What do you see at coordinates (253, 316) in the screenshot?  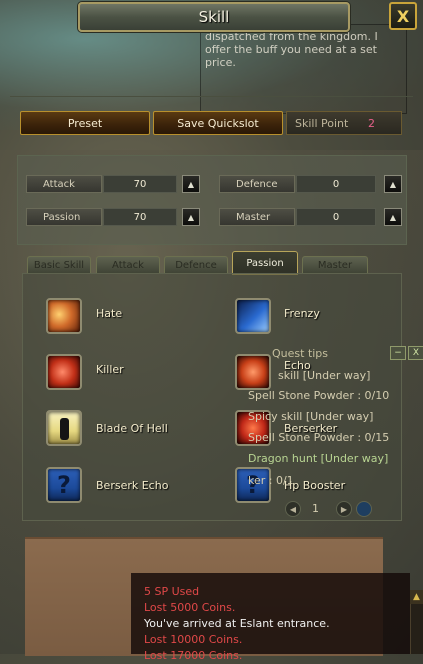 I see `frenzy-skill-icon` at bounding box center [253, 316].